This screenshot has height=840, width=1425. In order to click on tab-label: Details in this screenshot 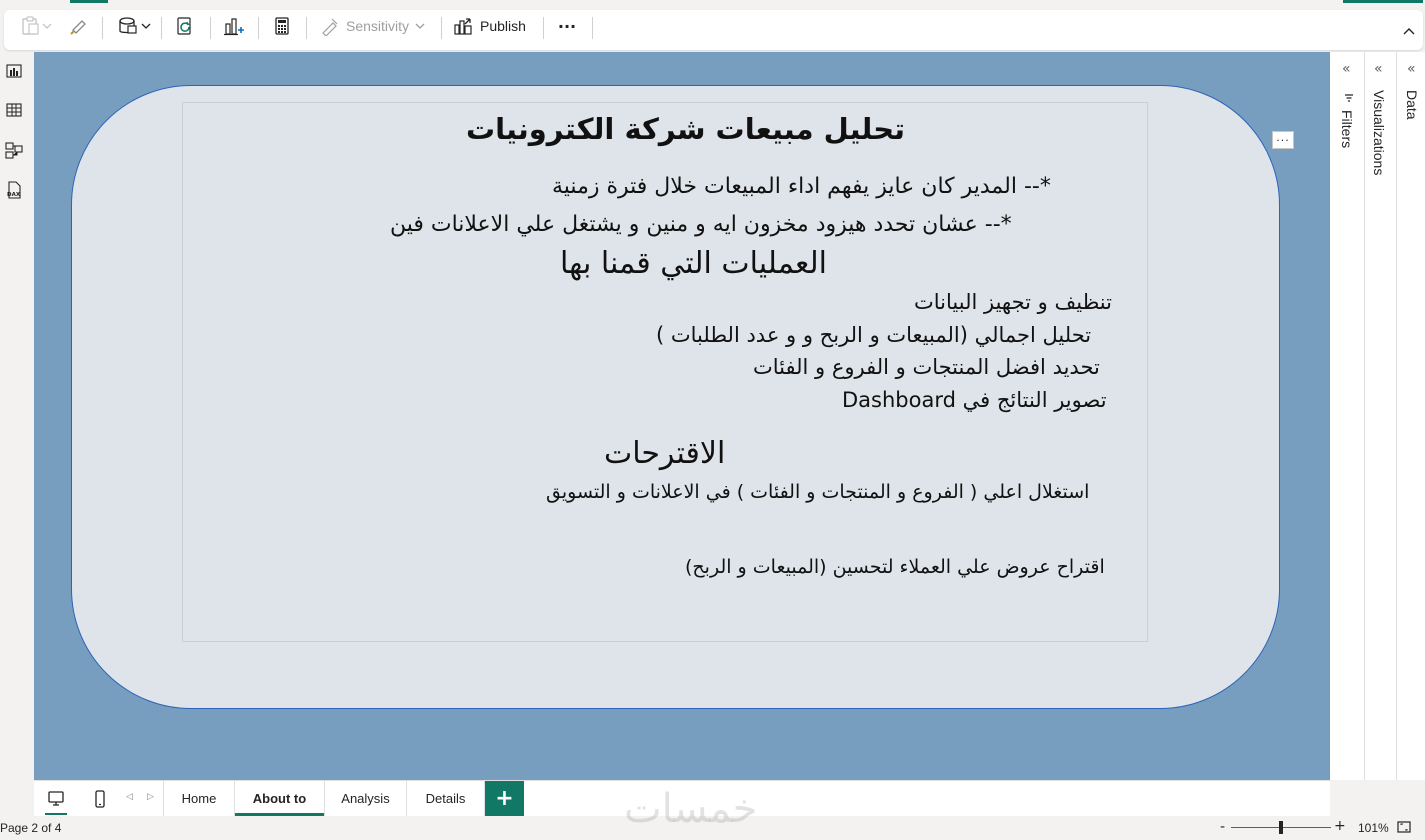, I will do `click(445, 798)`.